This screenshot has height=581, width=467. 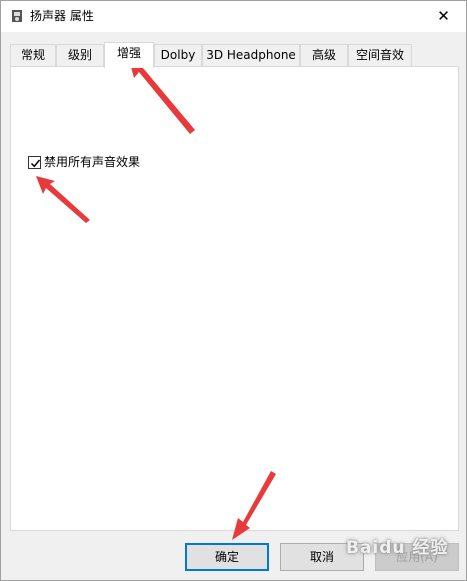 I want to click on disable-all-effects-label: 禁用所有声音效果, so click(x=92, y=162).